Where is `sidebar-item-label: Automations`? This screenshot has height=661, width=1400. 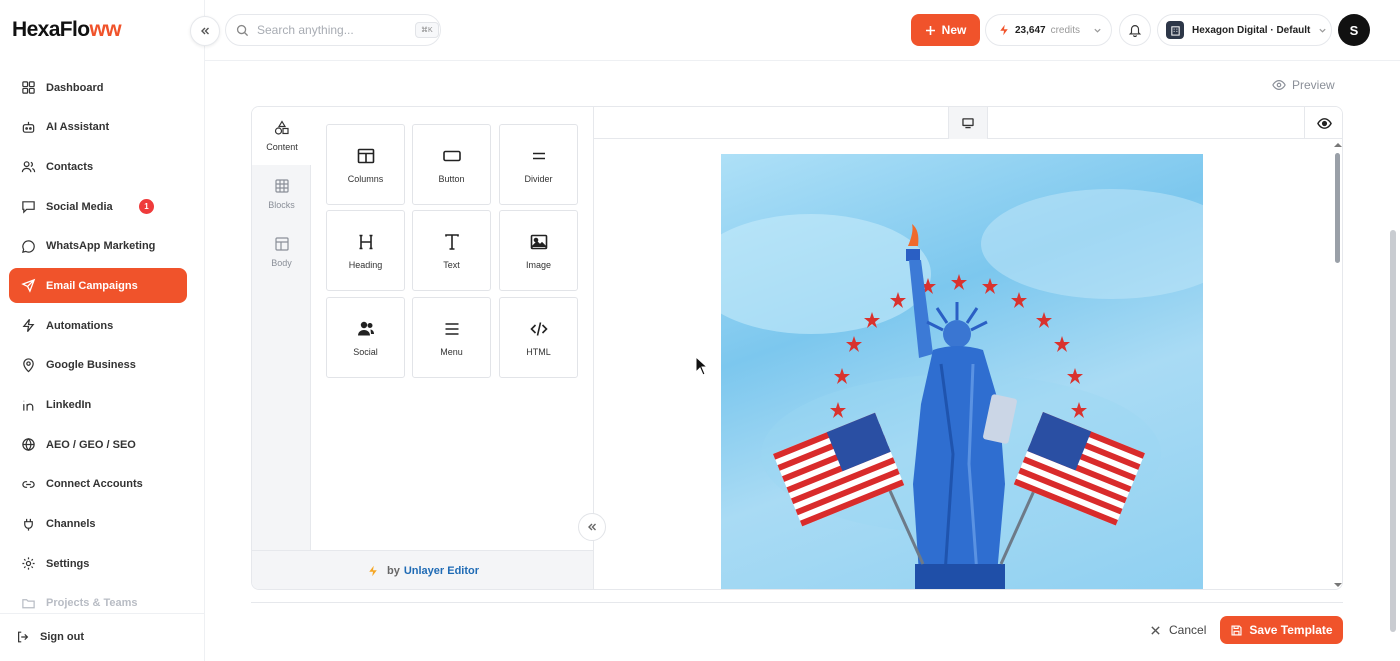
sidebar-item-label: Automations is located at coordinates (80, 325).